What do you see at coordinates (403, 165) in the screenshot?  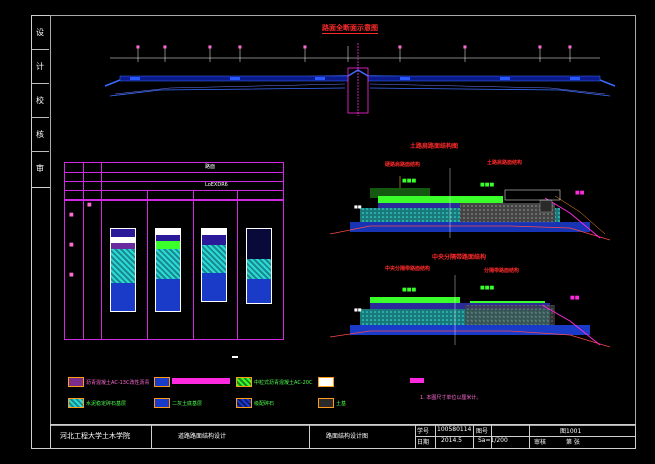 I see `detail-top-left-label: 硬路肩路面结构` at bounding box center [403, 165].